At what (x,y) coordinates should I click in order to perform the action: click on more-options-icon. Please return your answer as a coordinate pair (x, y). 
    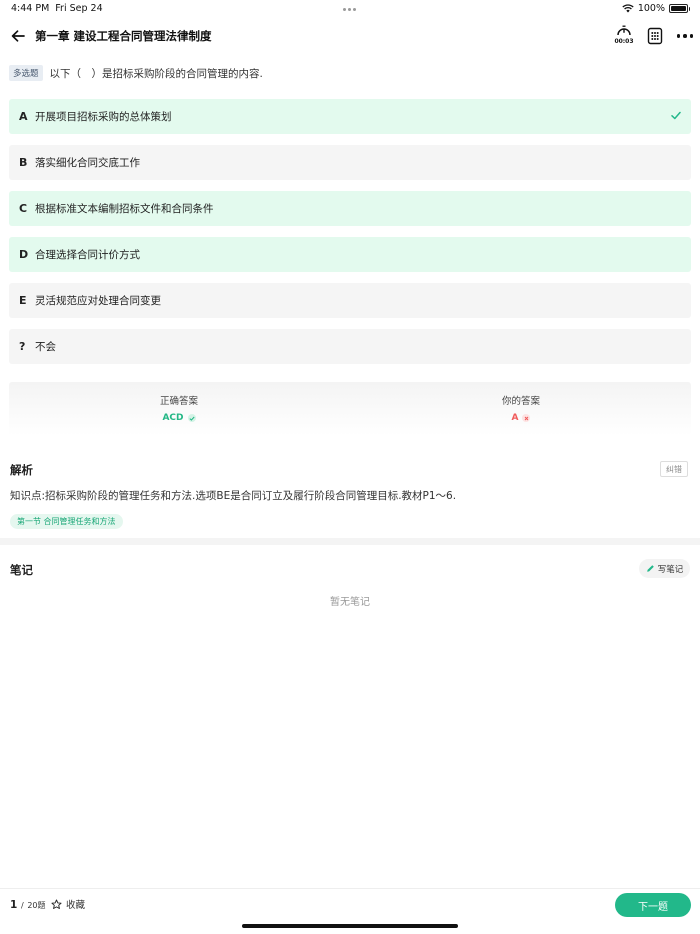
    Looking at the image, I should click on (685, 36).